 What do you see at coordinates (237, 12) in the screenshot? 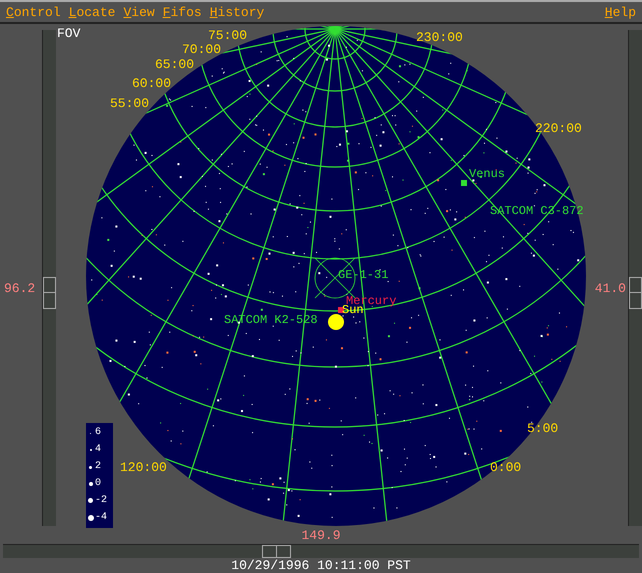
I see `menu-item: History` at bounding box center [237, 12].